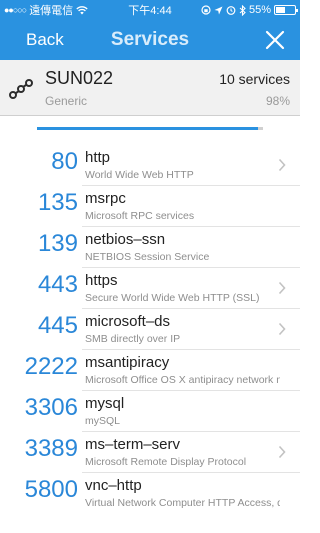 The height and width of the screenshot is (533, 320). I want to click on service-port: 3306, so click(51, 407).